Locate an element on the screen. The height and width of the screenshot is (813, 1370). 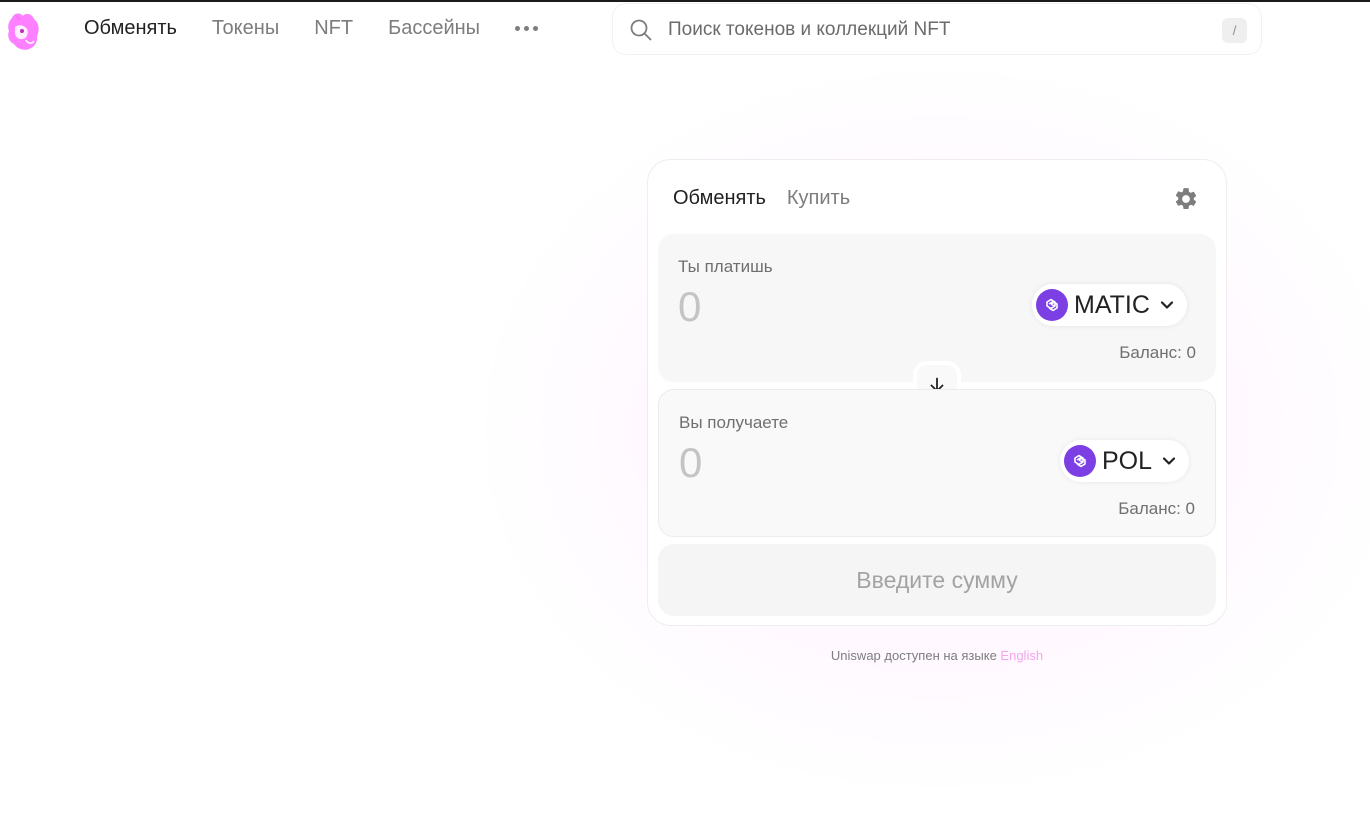
tab-swap: Обменять is located at coordinates (719, 198).